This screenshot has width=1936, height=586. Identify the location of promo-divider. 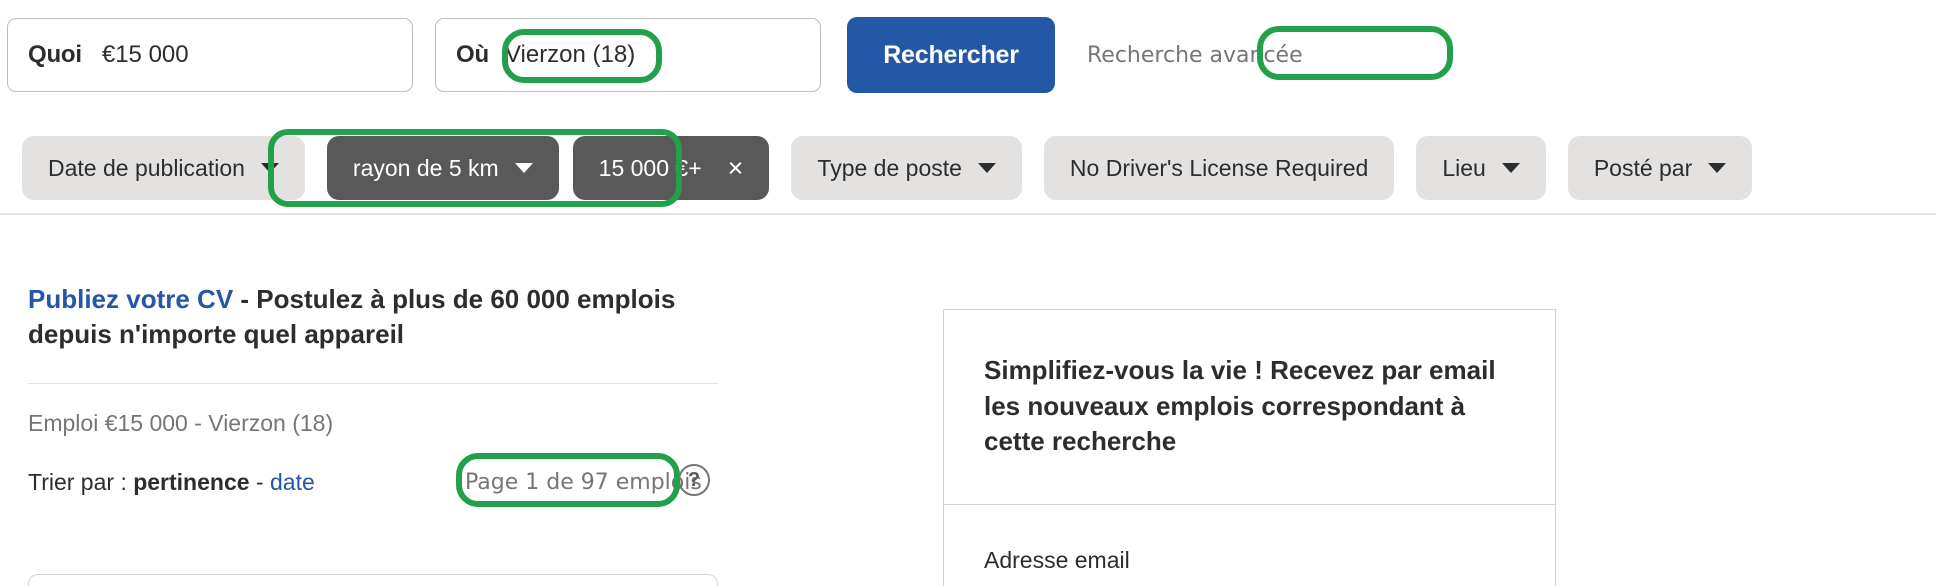
(373, 384).